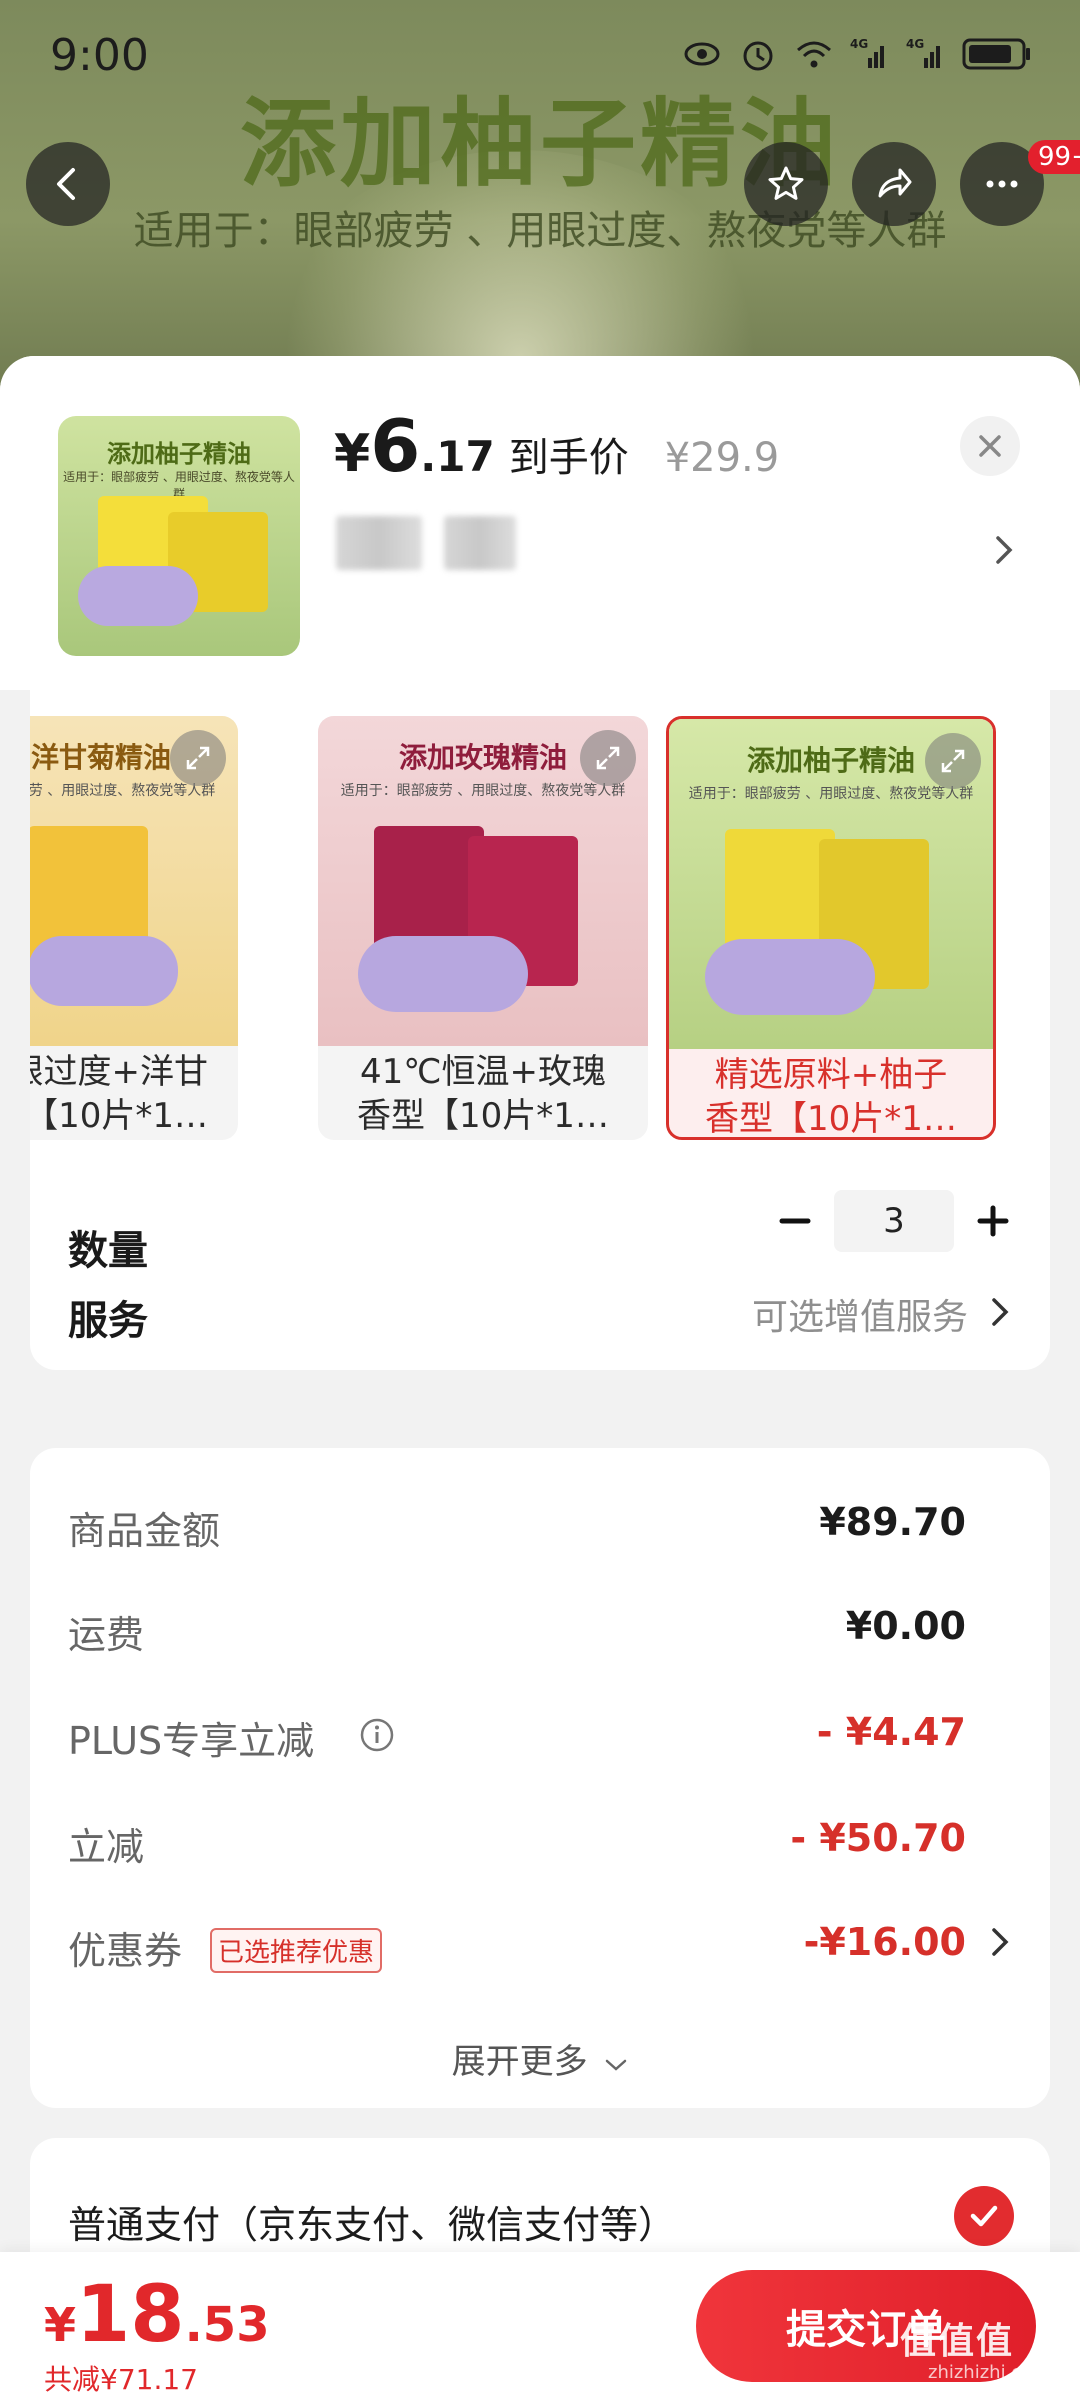 This screenshot has height=2400, width=1080. What do you see at coordinates (758, 56) in the screenshot?
I see `alarm-icon` at bounding box center [758, 56].